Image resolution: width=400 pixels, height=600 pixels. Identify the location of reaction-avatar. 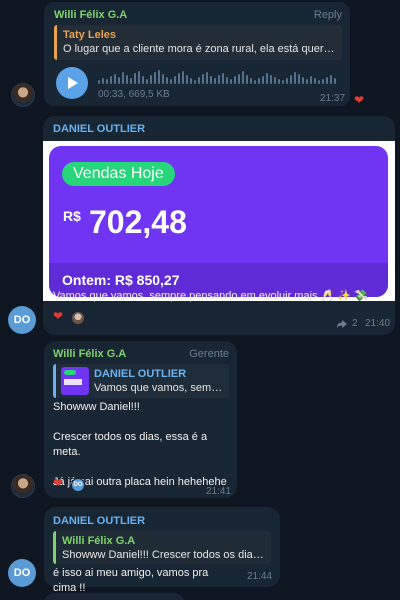
(78, 318).